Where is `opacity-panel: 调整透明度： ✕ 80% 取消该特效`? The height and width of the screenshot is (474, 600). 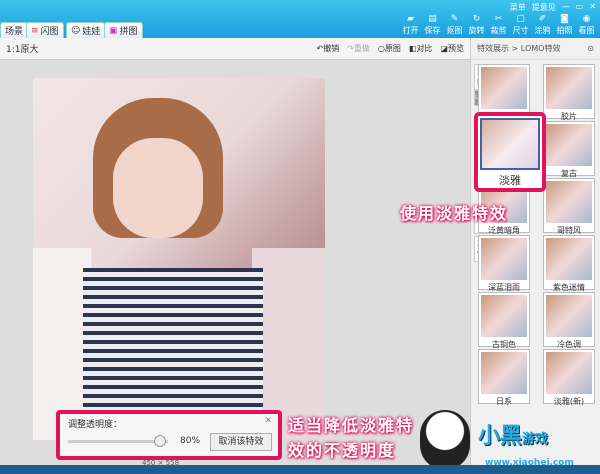
opacity-panel: 调整透明度： ✕ 80% 取消该特效 is located at coordinates (169, 435).